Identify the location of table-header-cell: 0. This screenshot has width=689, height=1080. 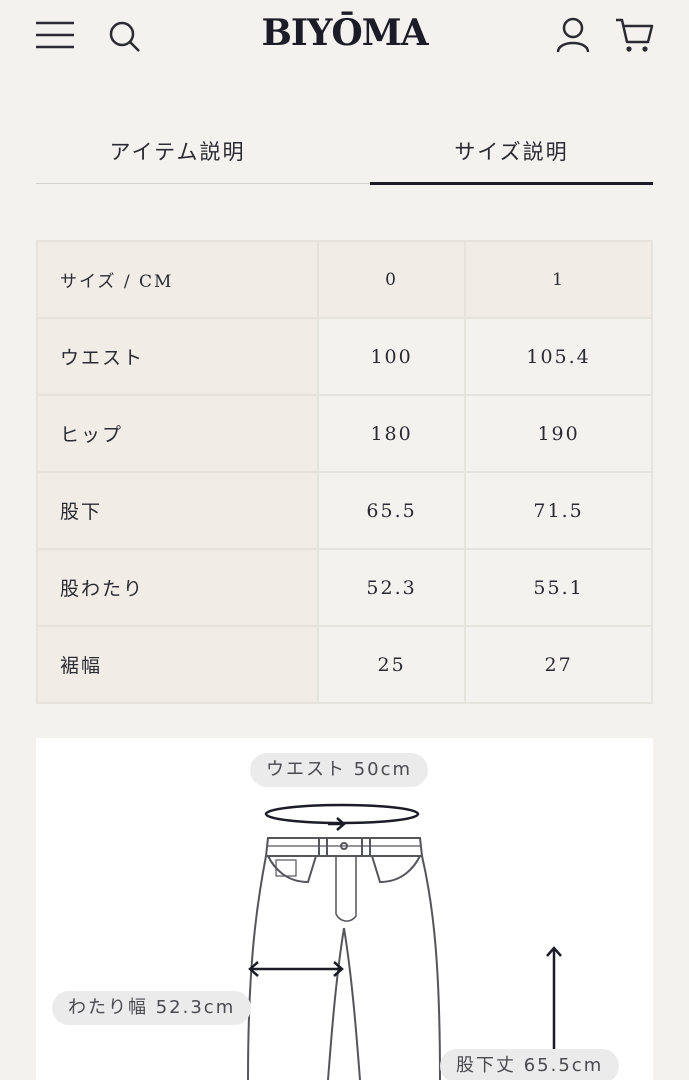
(391, 279).